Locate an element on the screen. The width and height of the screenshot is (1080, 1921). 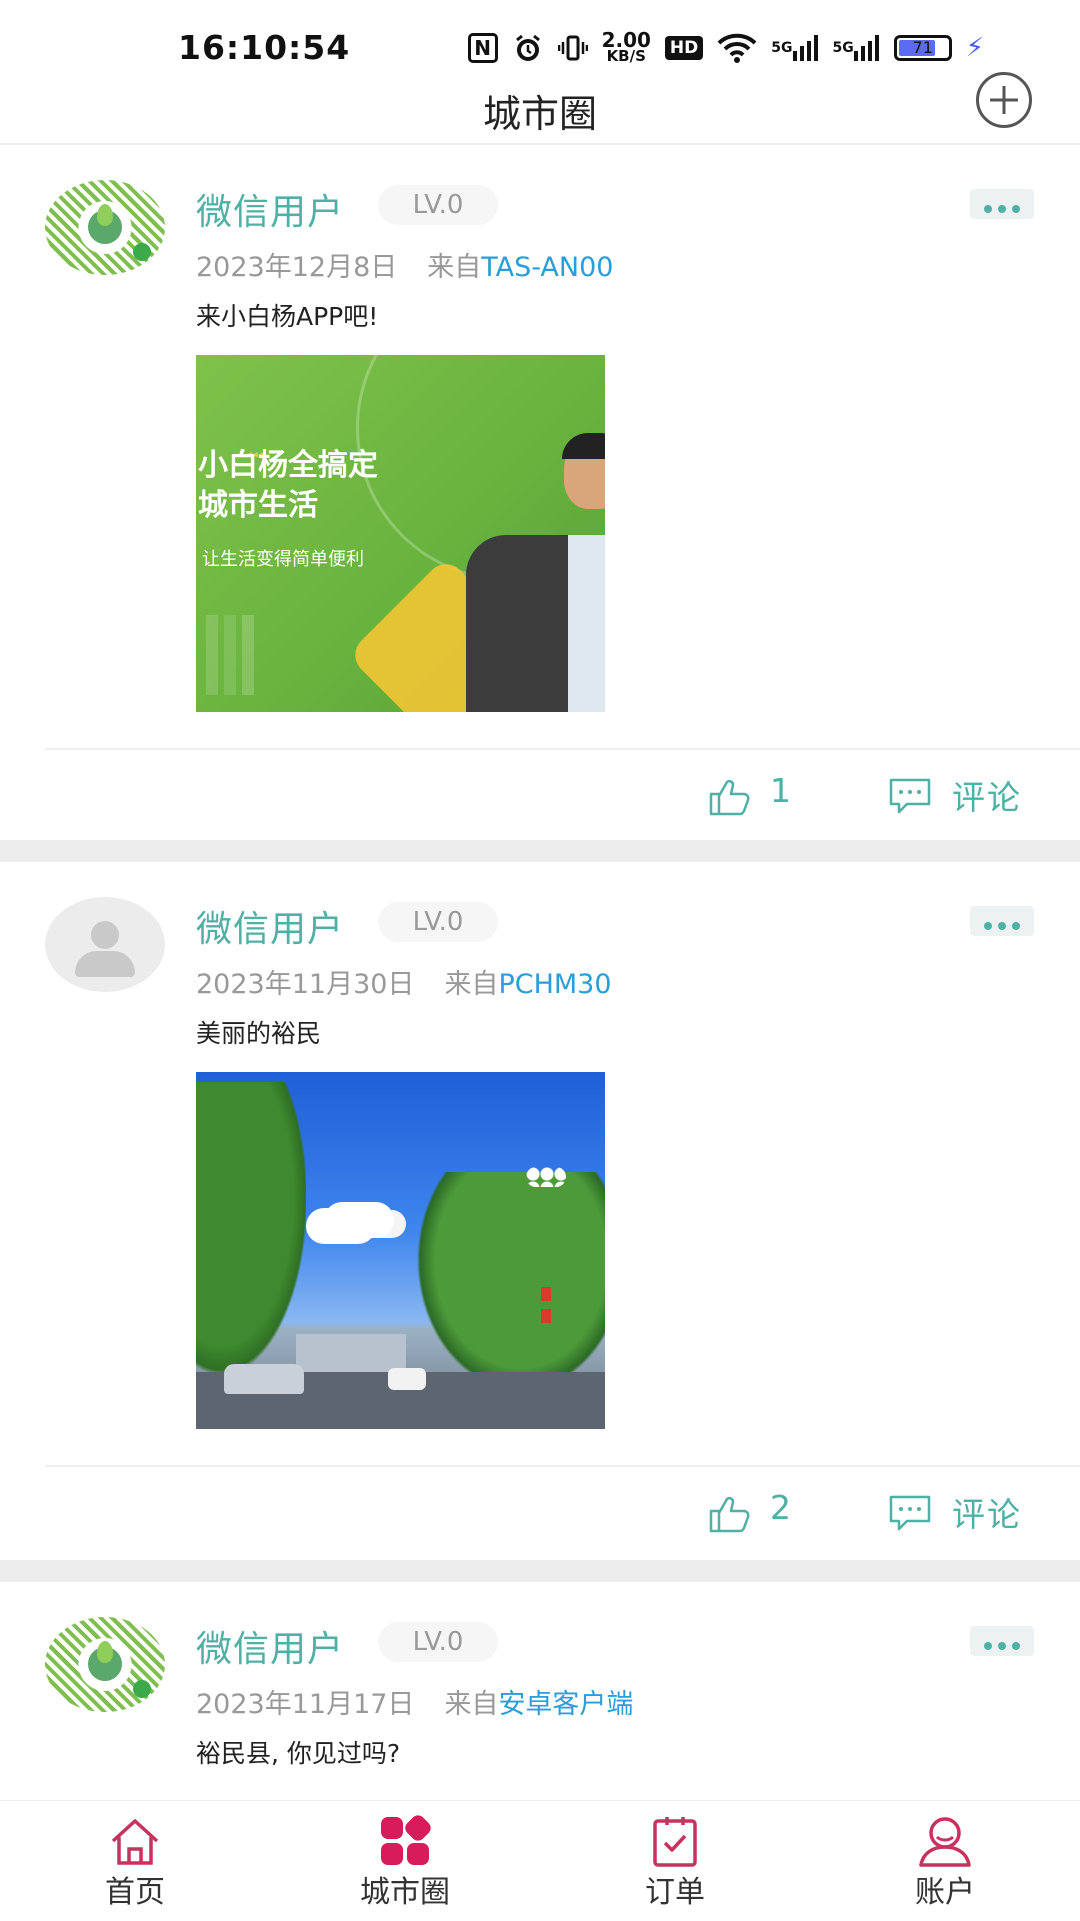
tab-home: 首页 is located at coordinates (135, 1861).